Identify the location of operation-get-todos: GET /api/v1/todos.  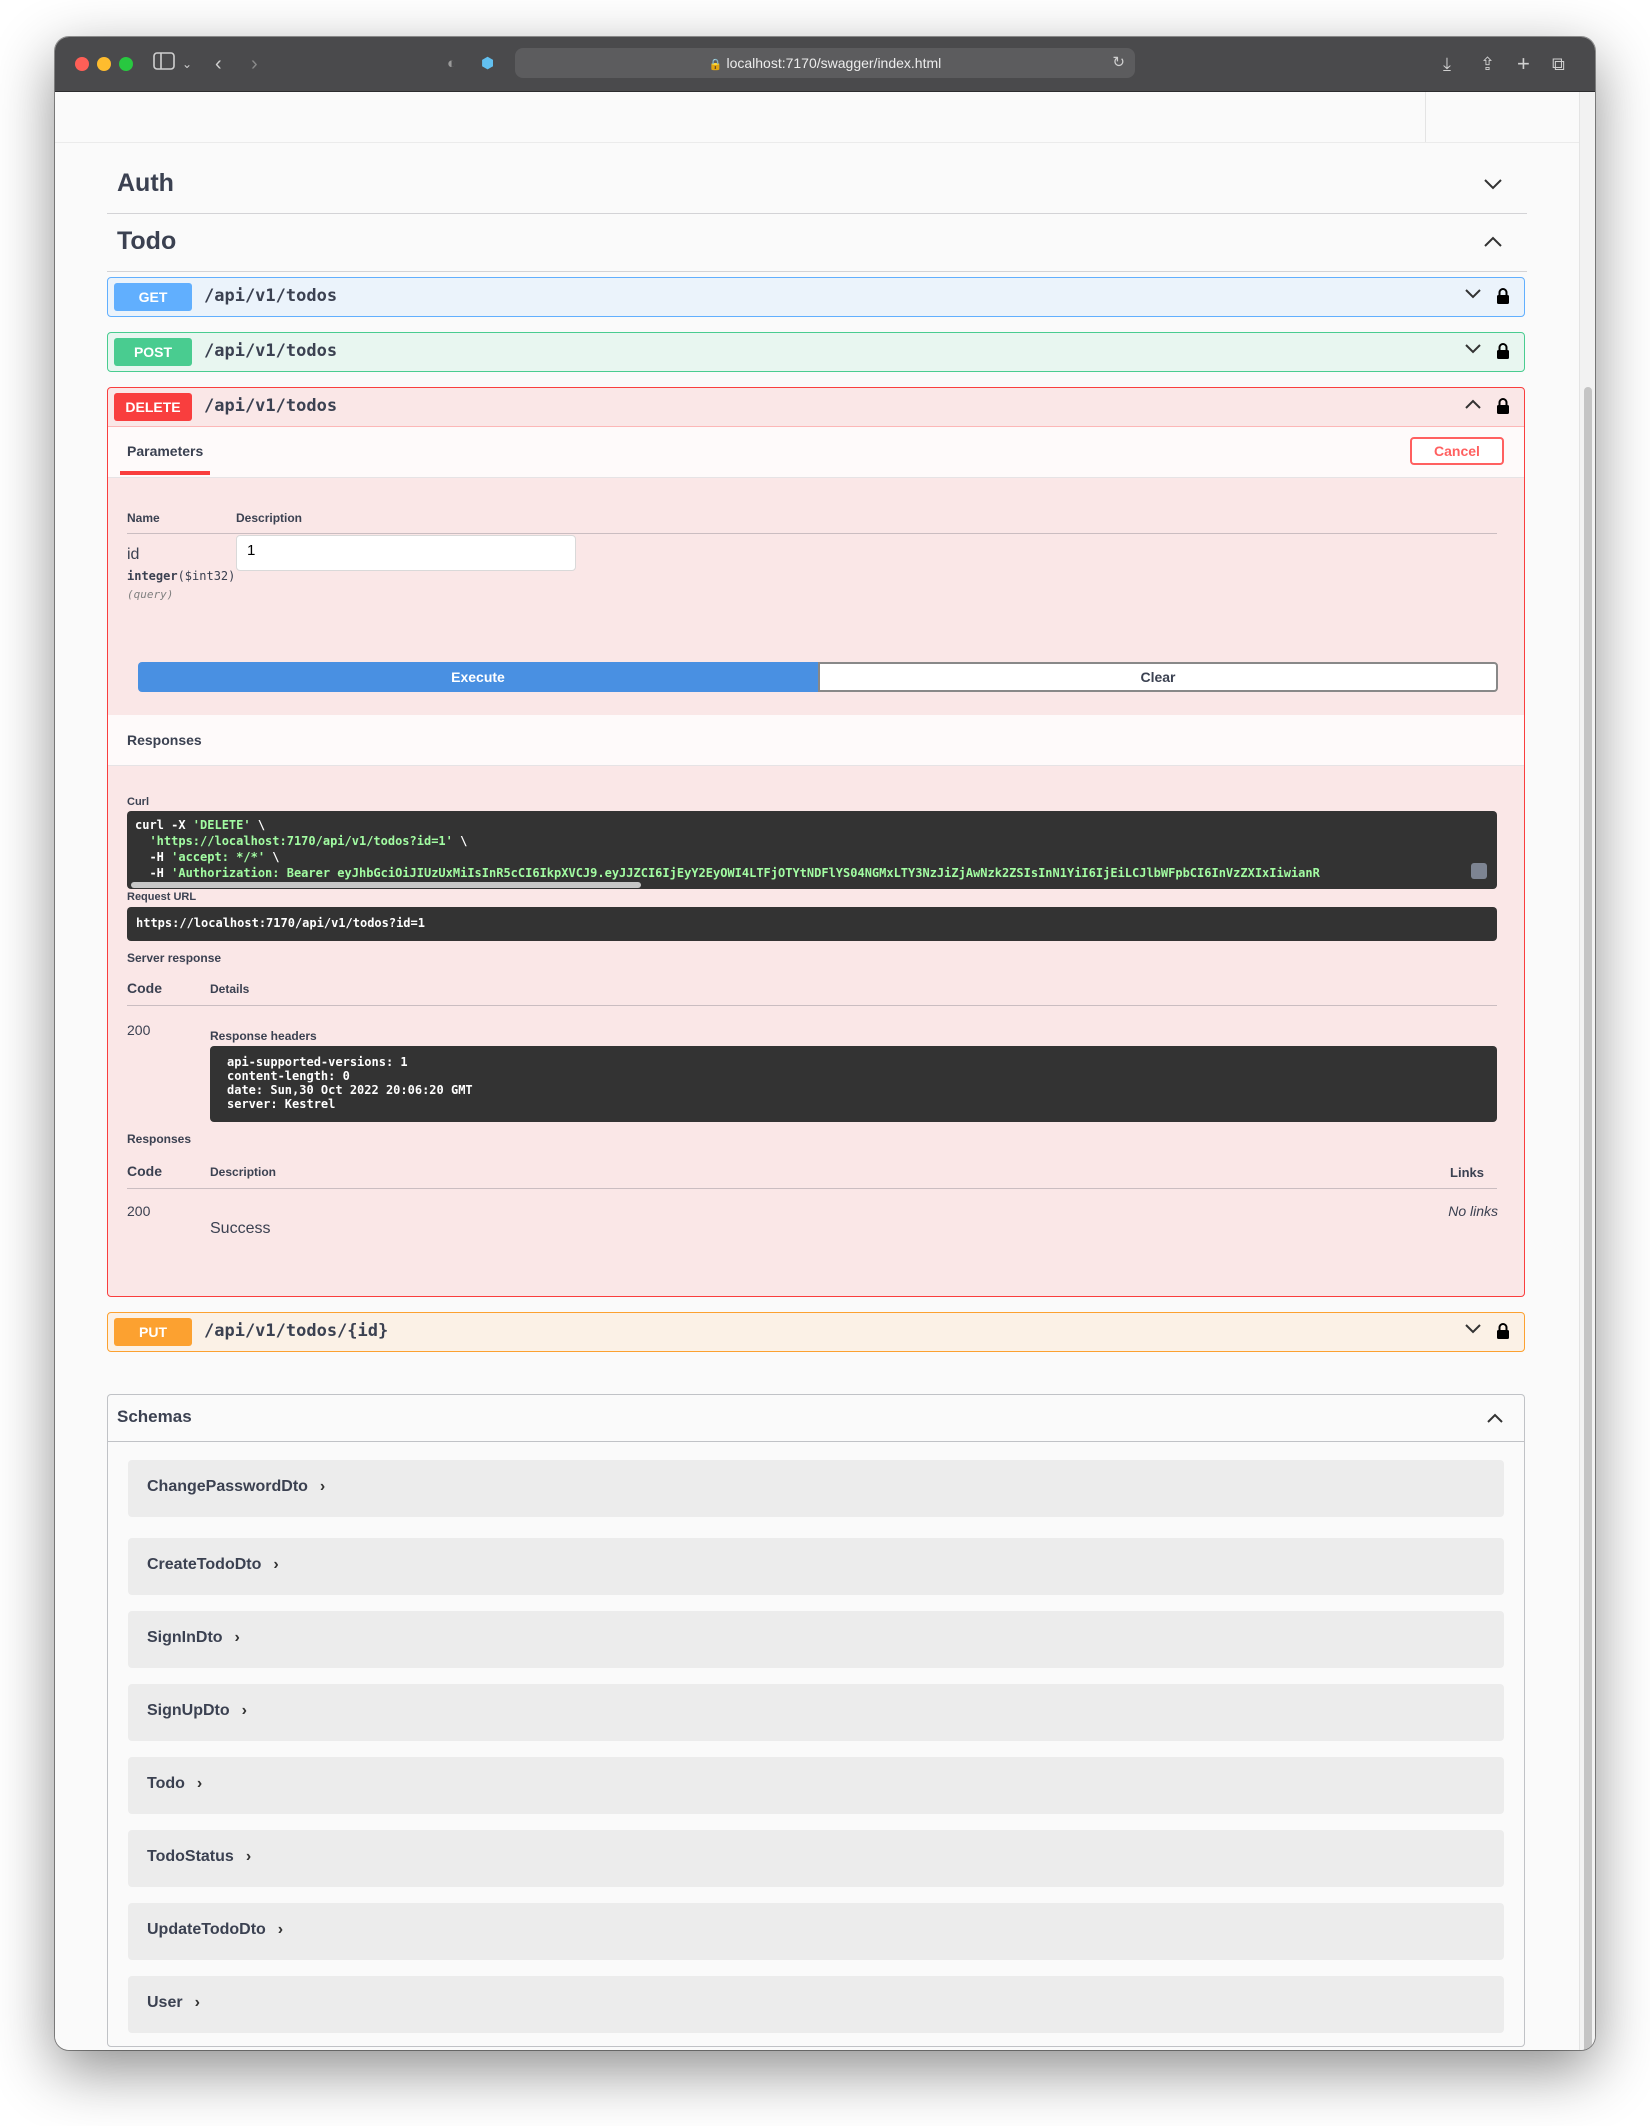
(816, 297).